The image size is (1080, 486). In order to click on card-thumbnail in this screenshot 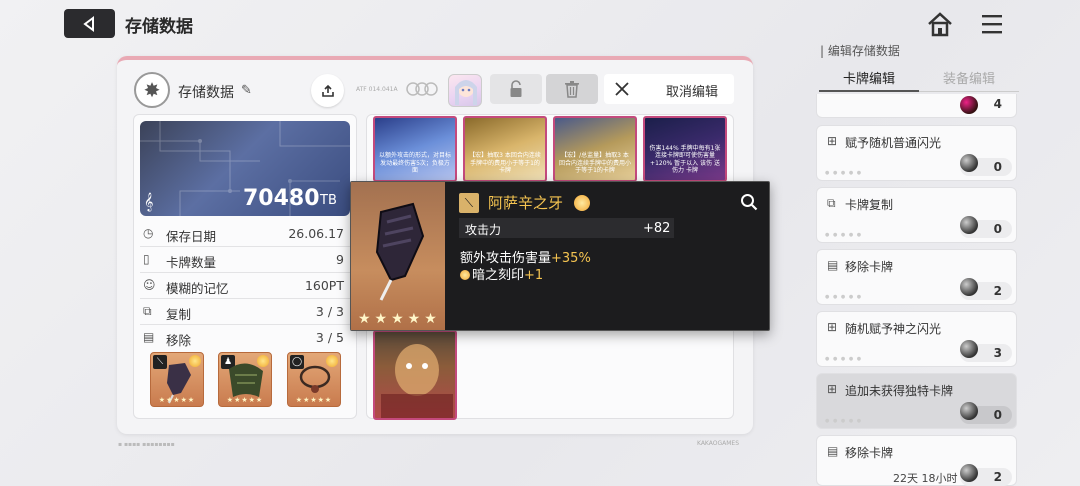, I will do `click(415, 375)`.